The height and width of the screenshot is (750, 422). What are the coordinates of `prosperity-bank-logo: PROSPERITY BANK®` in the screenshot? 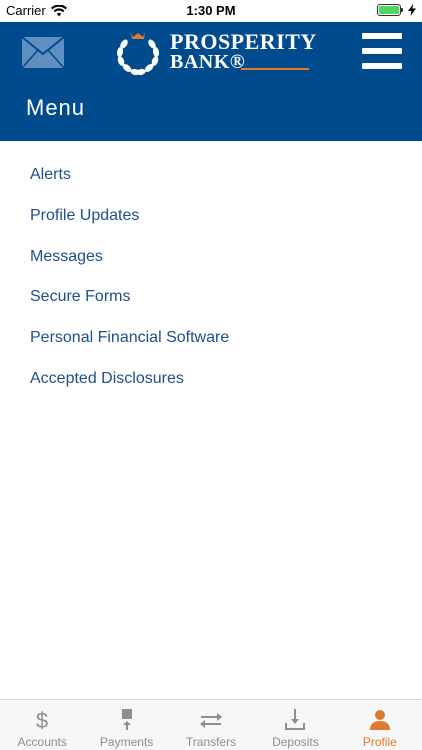 It's located at (215, 53).